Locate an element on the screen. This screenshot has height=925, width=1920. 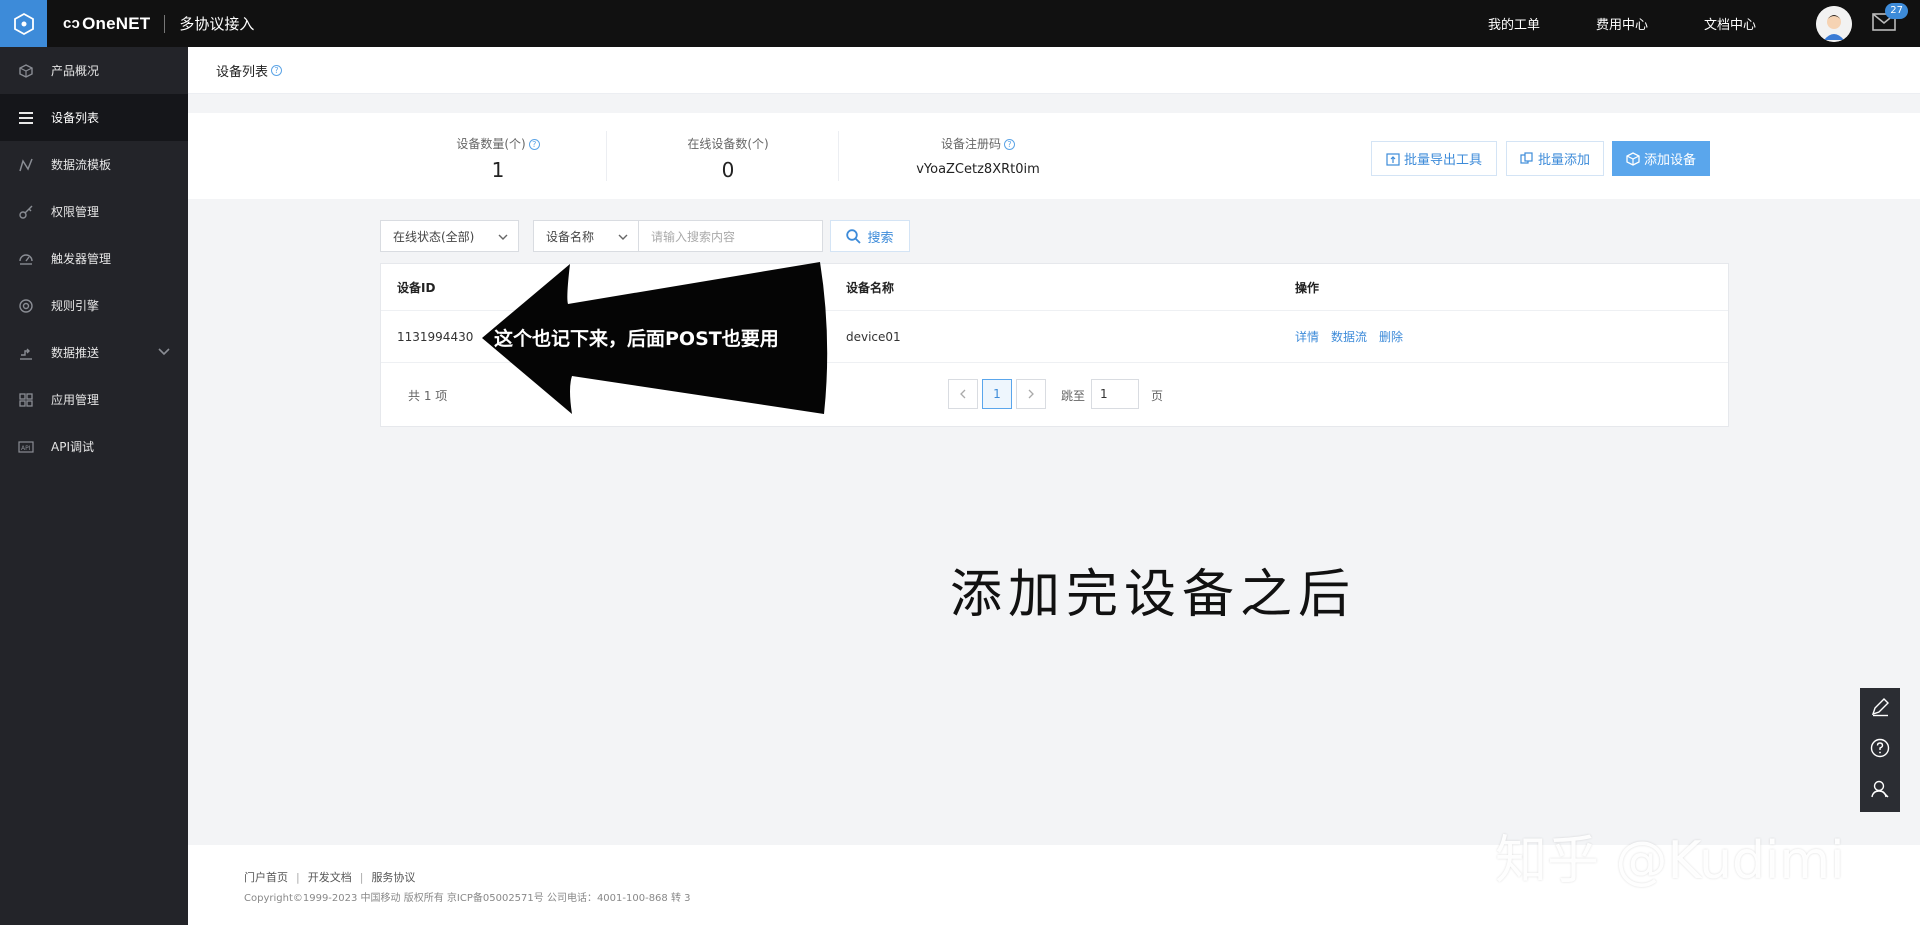
sidebar-item-label: 数据推送 is located at coordinates (75, 353).